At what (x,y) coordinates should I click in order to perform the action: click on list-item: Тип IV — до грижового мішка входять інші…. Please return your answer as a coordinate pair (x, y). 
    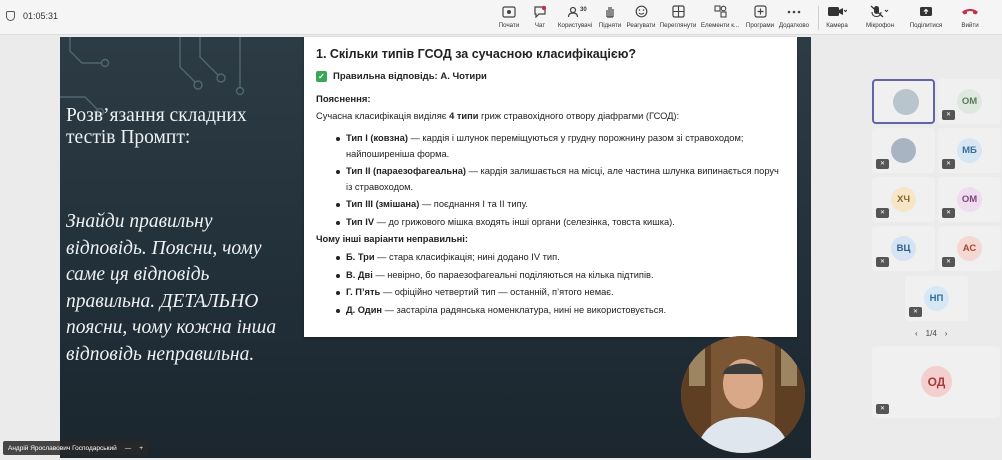
    Looking at the image, I should click on (550, 223).